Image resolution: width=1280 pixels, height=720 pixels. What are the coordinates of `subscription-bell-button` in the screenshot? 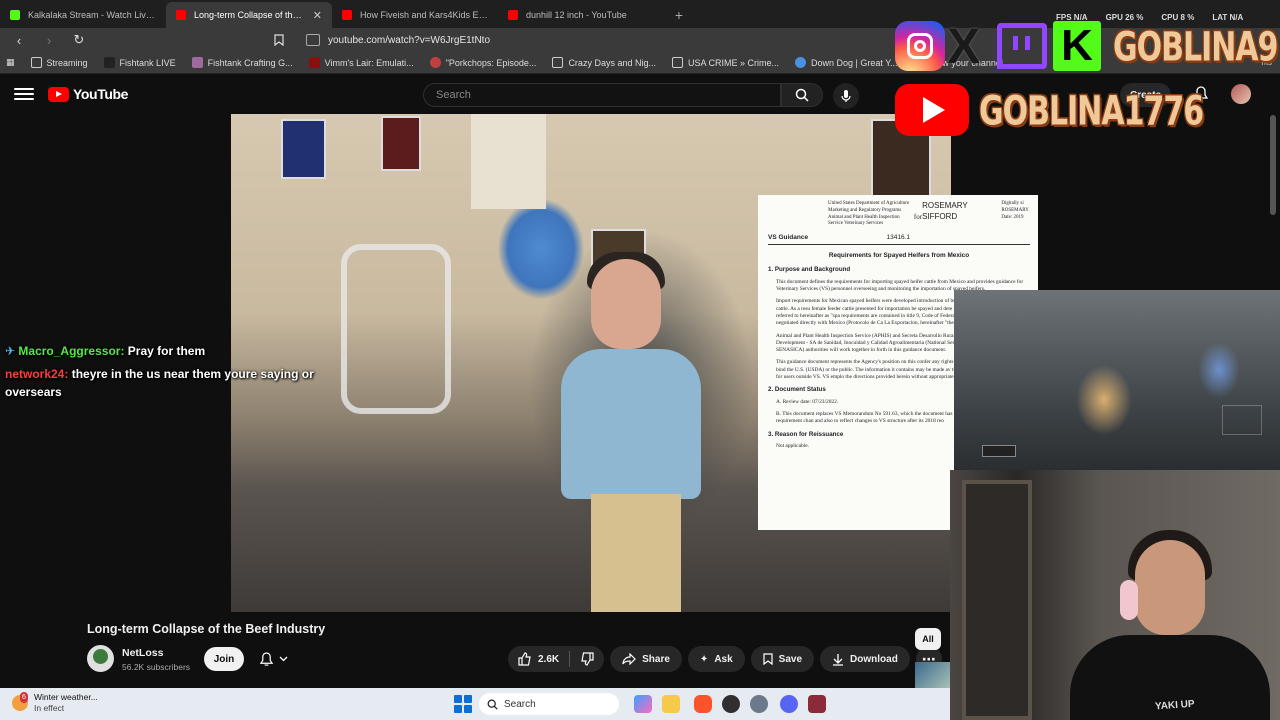 It's located at (274, 659).